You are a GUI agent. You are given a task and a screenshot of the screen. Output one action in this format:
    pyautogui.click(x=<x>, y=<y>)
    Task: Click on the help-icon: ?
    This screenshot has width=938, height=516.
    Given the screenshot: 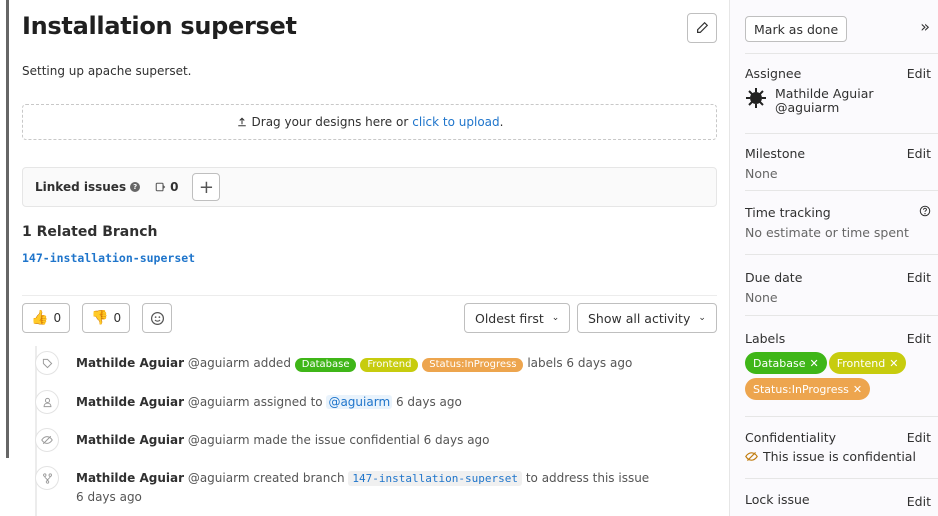 What is the action you would take?
    pyautogui.click(x=135, y=187)
    